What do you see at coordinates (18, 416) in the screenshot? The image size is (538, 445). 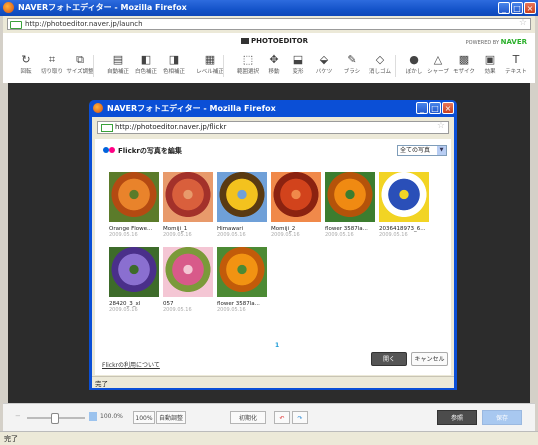 I see `zoom-out-icon: −` at bounding box center [18, 416].